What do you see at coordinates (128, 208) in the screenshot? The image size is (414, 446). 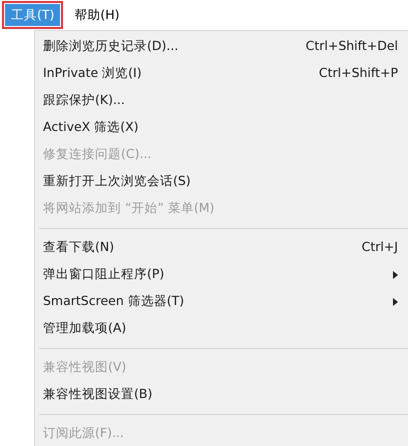 I see `menu-item-label: 将网站添加到 “开始” 菜单(M)` at bounding box center [128, 208].